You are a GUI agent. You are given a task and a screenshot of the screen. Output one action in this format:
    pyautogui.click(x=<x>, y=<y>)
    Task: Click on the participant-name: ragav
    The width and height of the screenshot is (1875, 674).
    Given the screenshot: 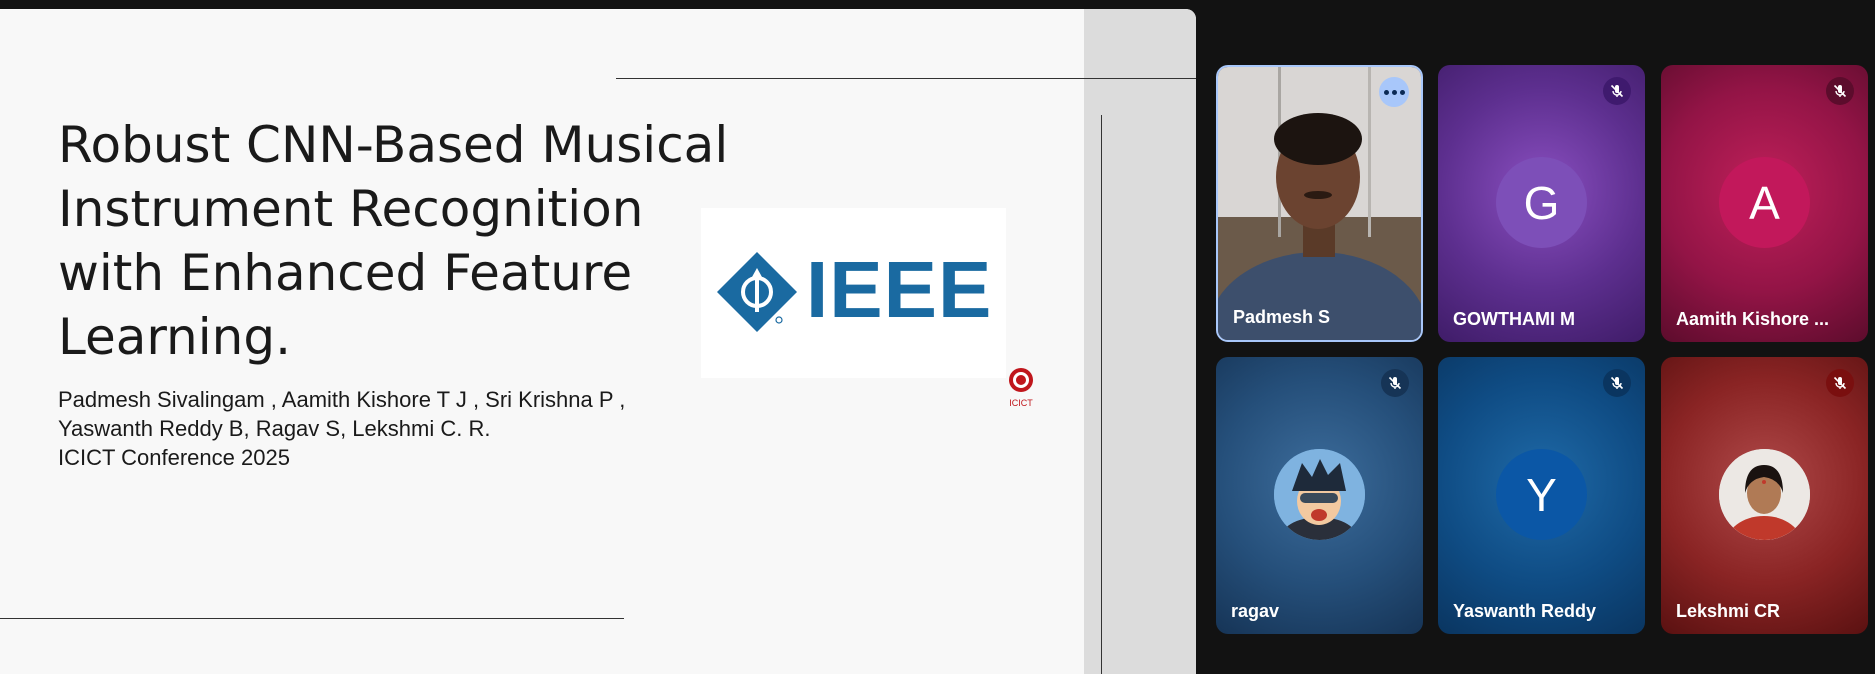 What is the action you would take?
    pyautogui.click(x=1255, y=611)
    